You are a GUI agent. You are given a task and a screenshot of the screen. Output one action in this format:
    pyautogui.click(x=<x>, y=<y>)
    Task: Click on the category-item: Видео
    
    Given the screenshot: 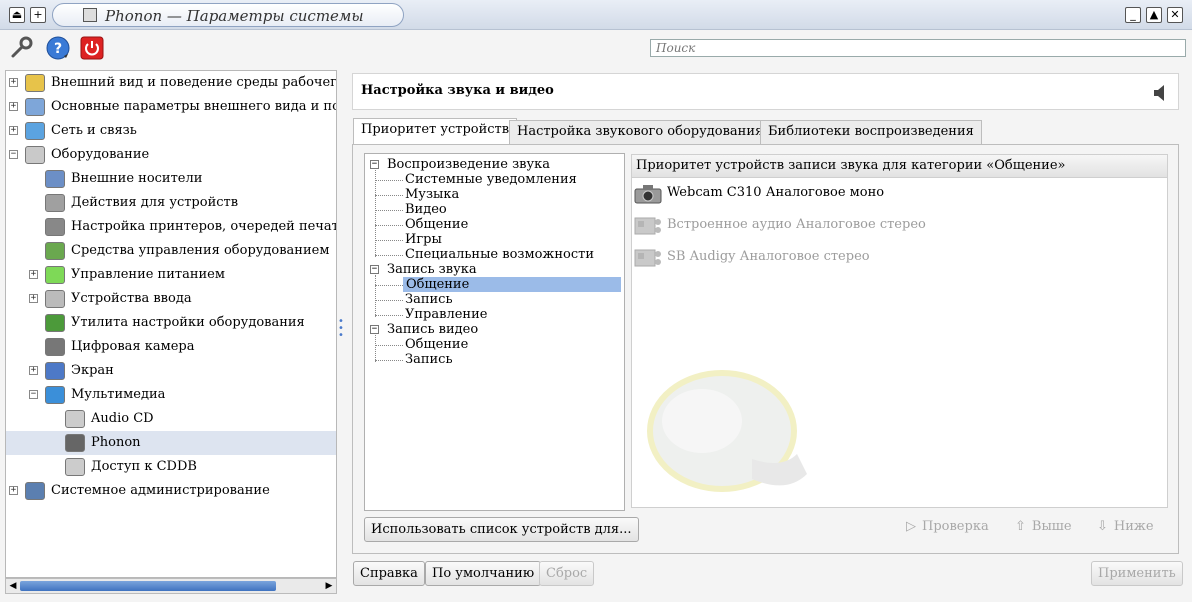 What is the action you would take?
    pyautogui.click(x=426, y=209)
    